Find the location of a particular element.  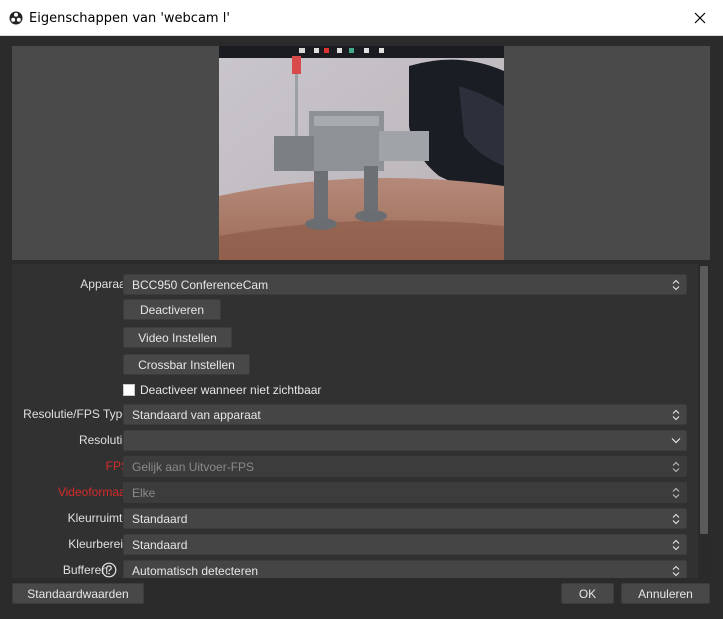

res-fps-type-value: Standaard van apparaat is located at coordinates (196, 415).